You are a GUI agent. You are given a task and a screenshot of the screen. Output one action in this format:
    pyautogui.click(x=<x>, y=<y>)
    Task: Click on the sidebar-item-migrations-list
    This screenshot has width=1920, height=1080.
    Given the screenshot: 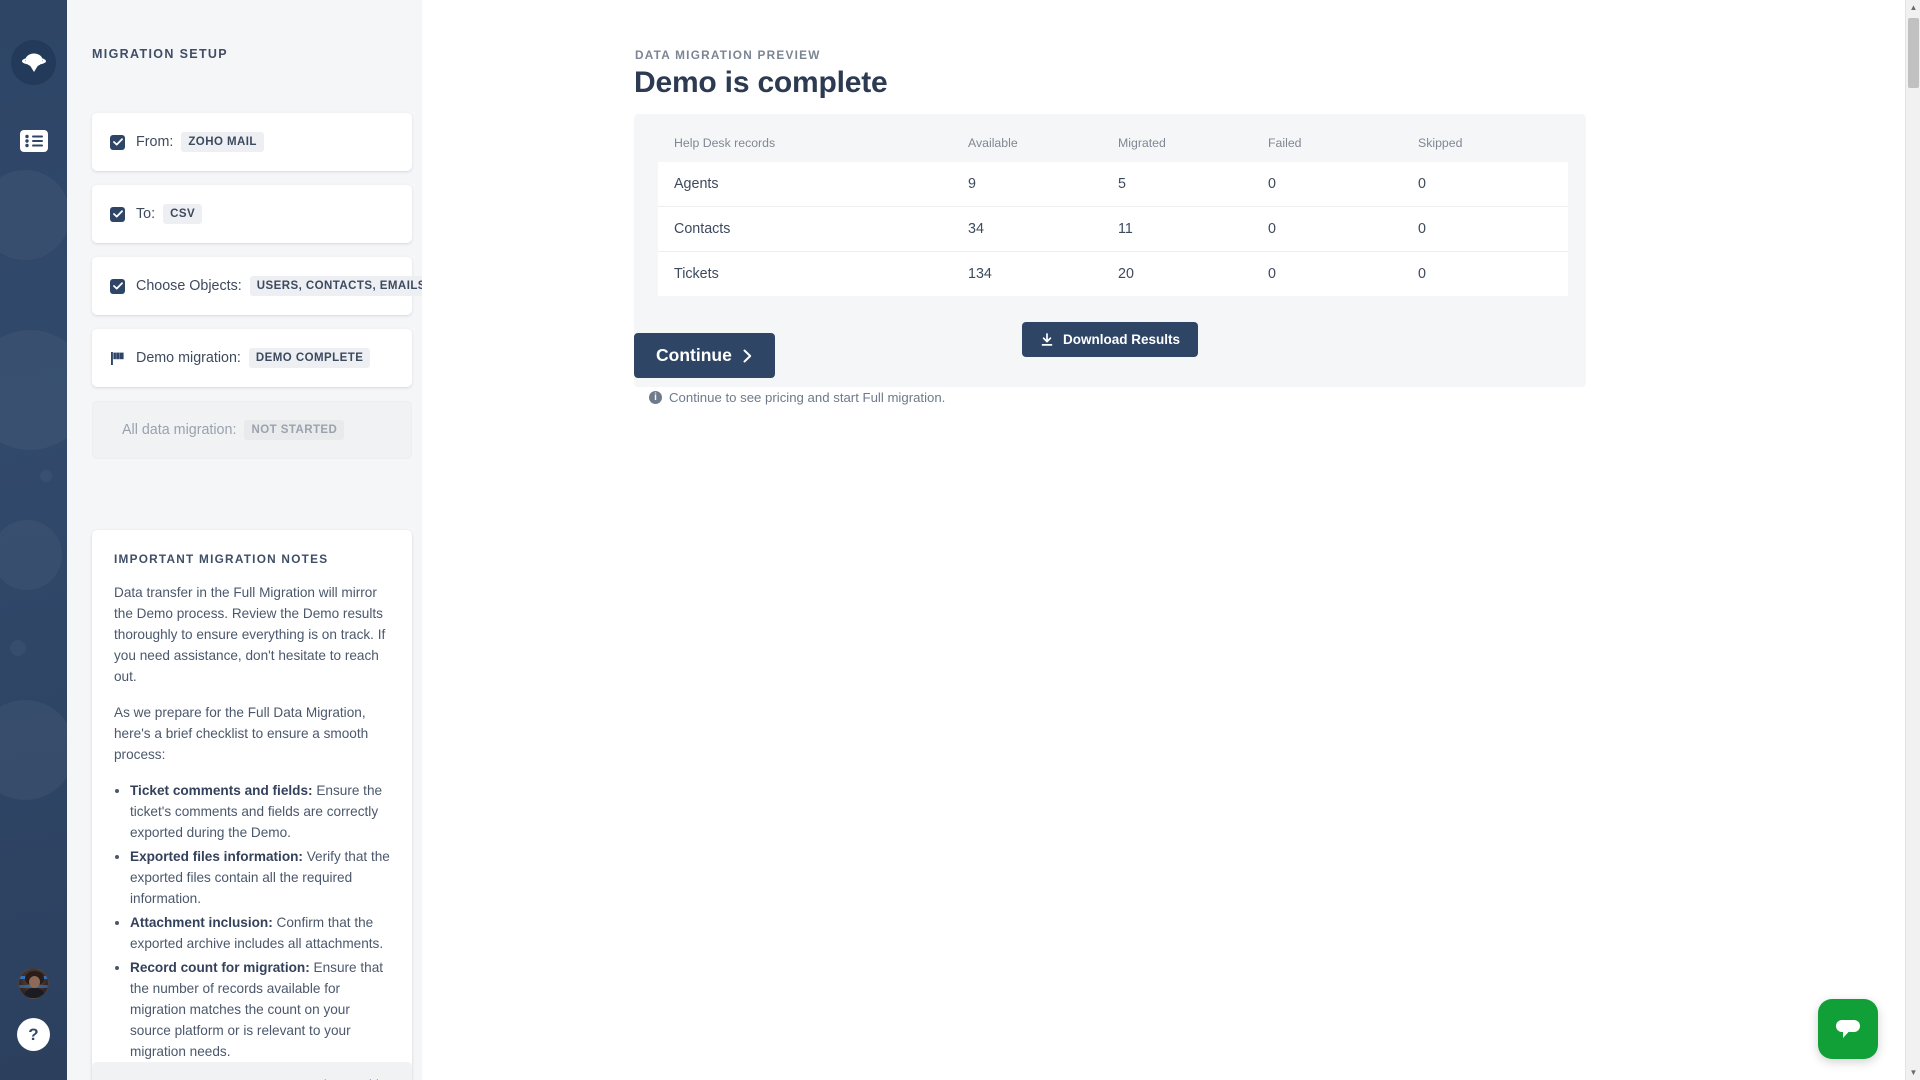 What is the action you would take?
    pyautogui.click(x=33, y=140)
    